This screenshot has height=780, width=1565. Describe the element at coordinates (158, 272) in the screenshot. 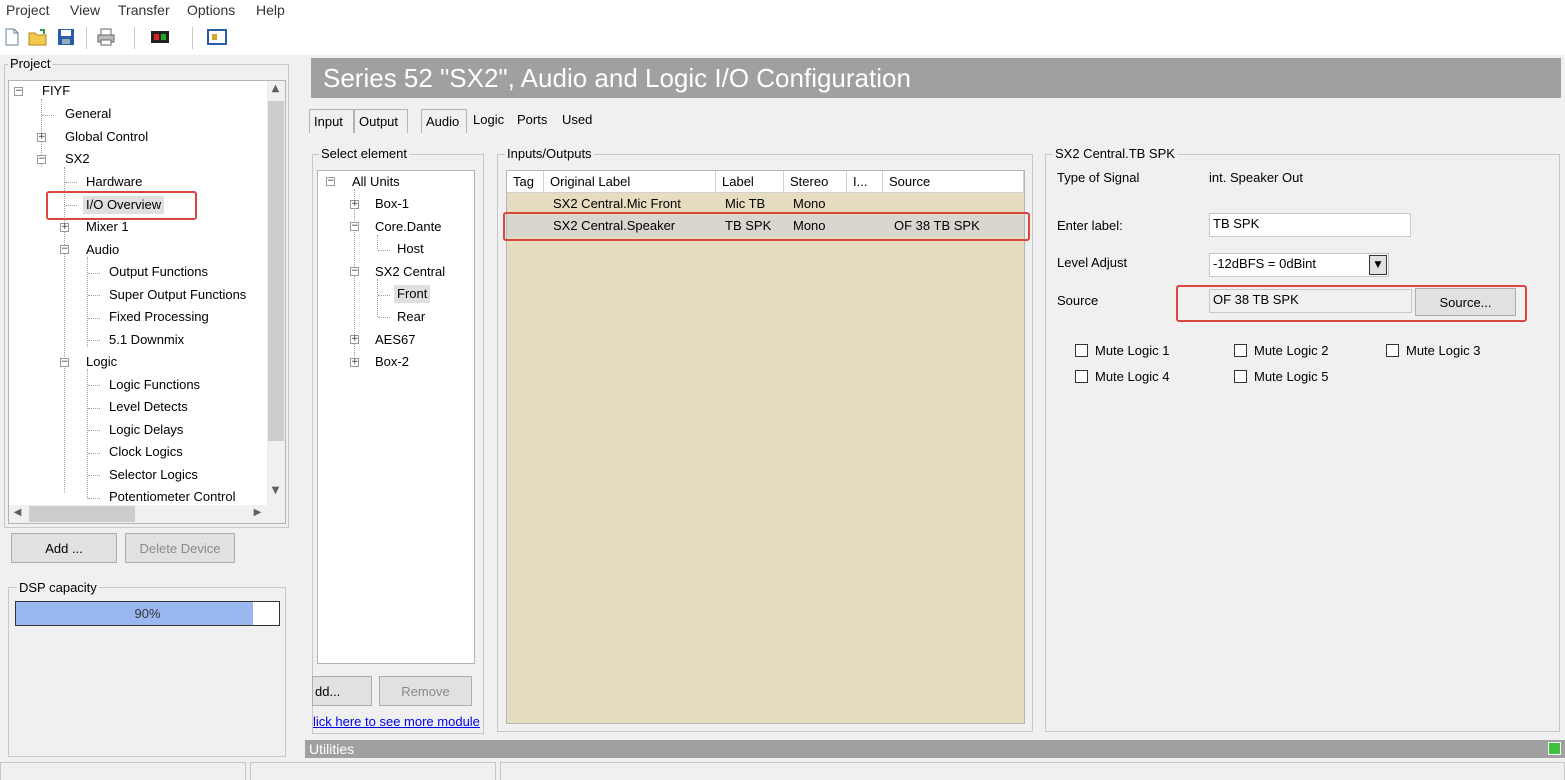

I see `tree-item-output-functions: Output Functions` at that location.